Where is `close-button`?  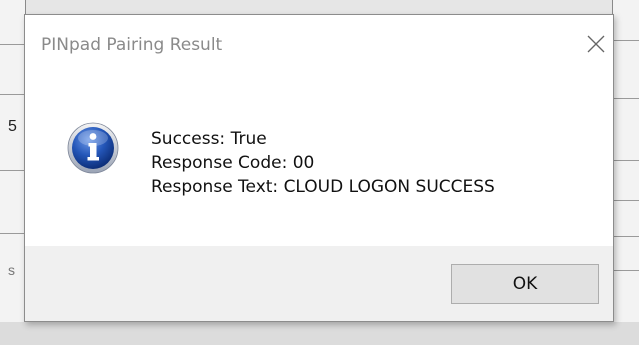
close-button is located at coordinates (596, 44).